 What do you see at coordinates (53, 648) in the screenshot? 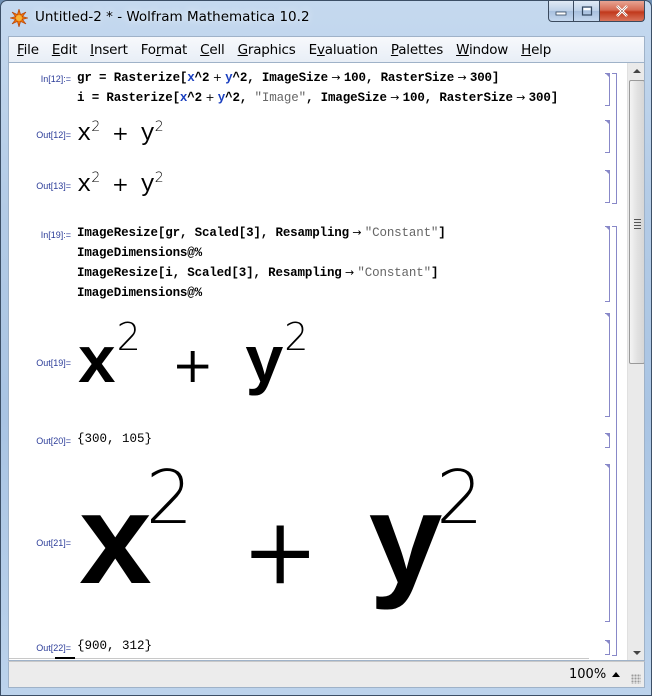
I see `cell-label-out22: Out[22]=` at bounding box center [53, 648].